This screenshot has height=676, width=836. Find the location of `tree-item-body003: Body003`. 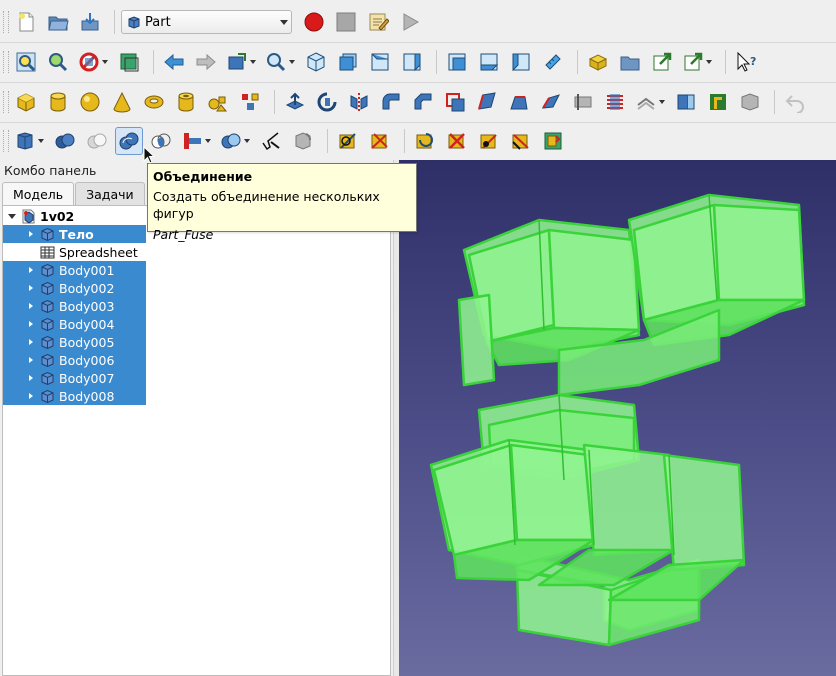

tree-item-body003: Body003 is located at coordinates (74, 306).